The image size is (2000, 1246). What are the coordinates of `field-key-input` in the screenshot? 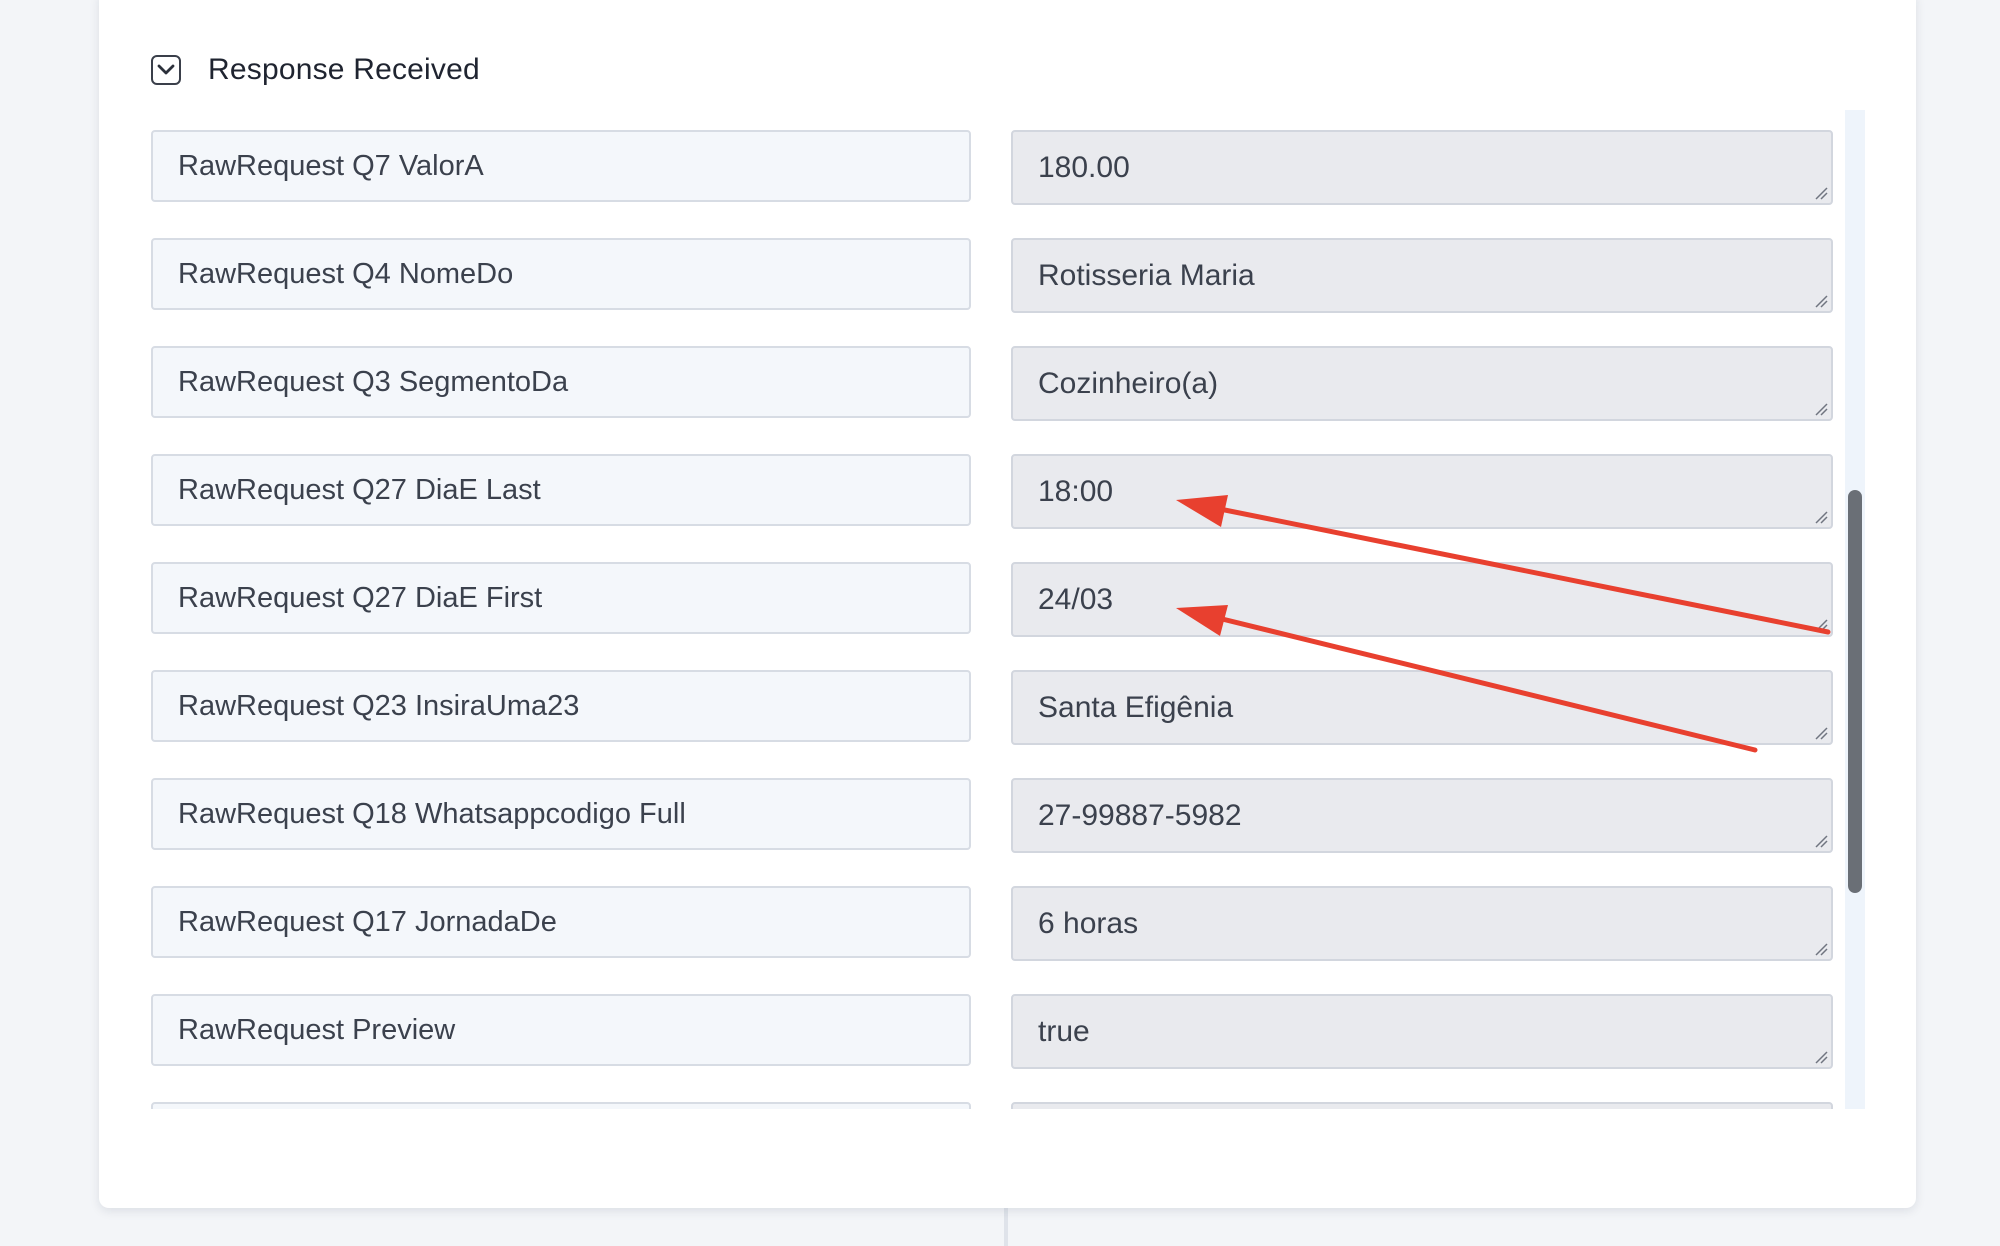 It's located at (561, 1105).